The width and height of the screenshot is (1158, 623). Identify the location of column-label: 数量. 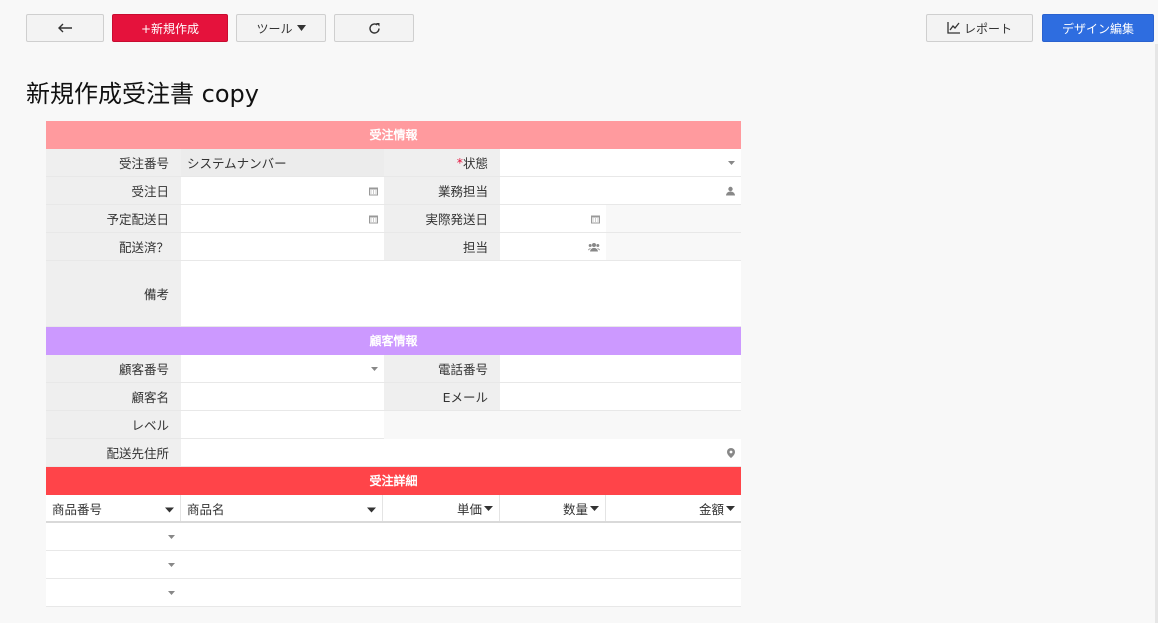
(575, 509).